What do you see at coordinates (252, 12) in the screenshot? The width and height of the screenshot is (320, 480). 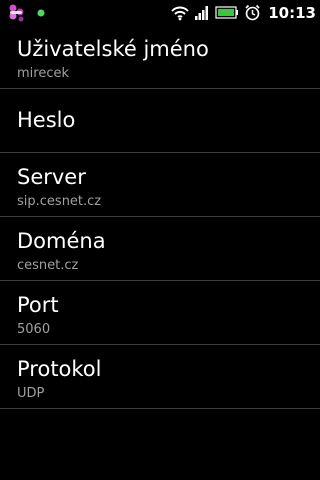 I see `alarm-icon` at bounding box center [252, 12].